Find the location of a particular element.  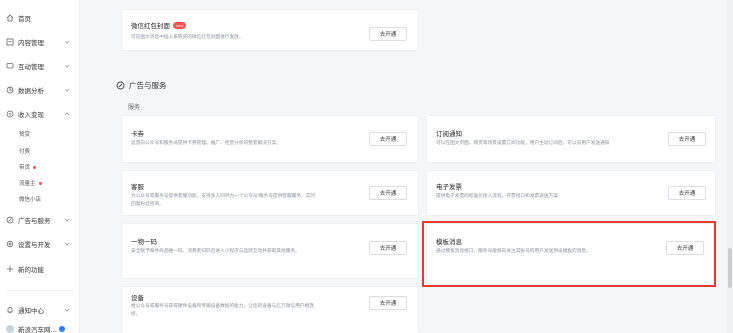

group-label: 服务 is located at coordinates (134, 108).